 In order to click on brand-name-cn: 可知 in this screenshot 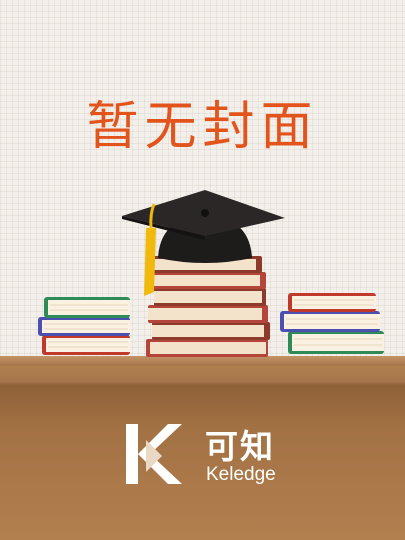, I will do `click(240, 446)`.